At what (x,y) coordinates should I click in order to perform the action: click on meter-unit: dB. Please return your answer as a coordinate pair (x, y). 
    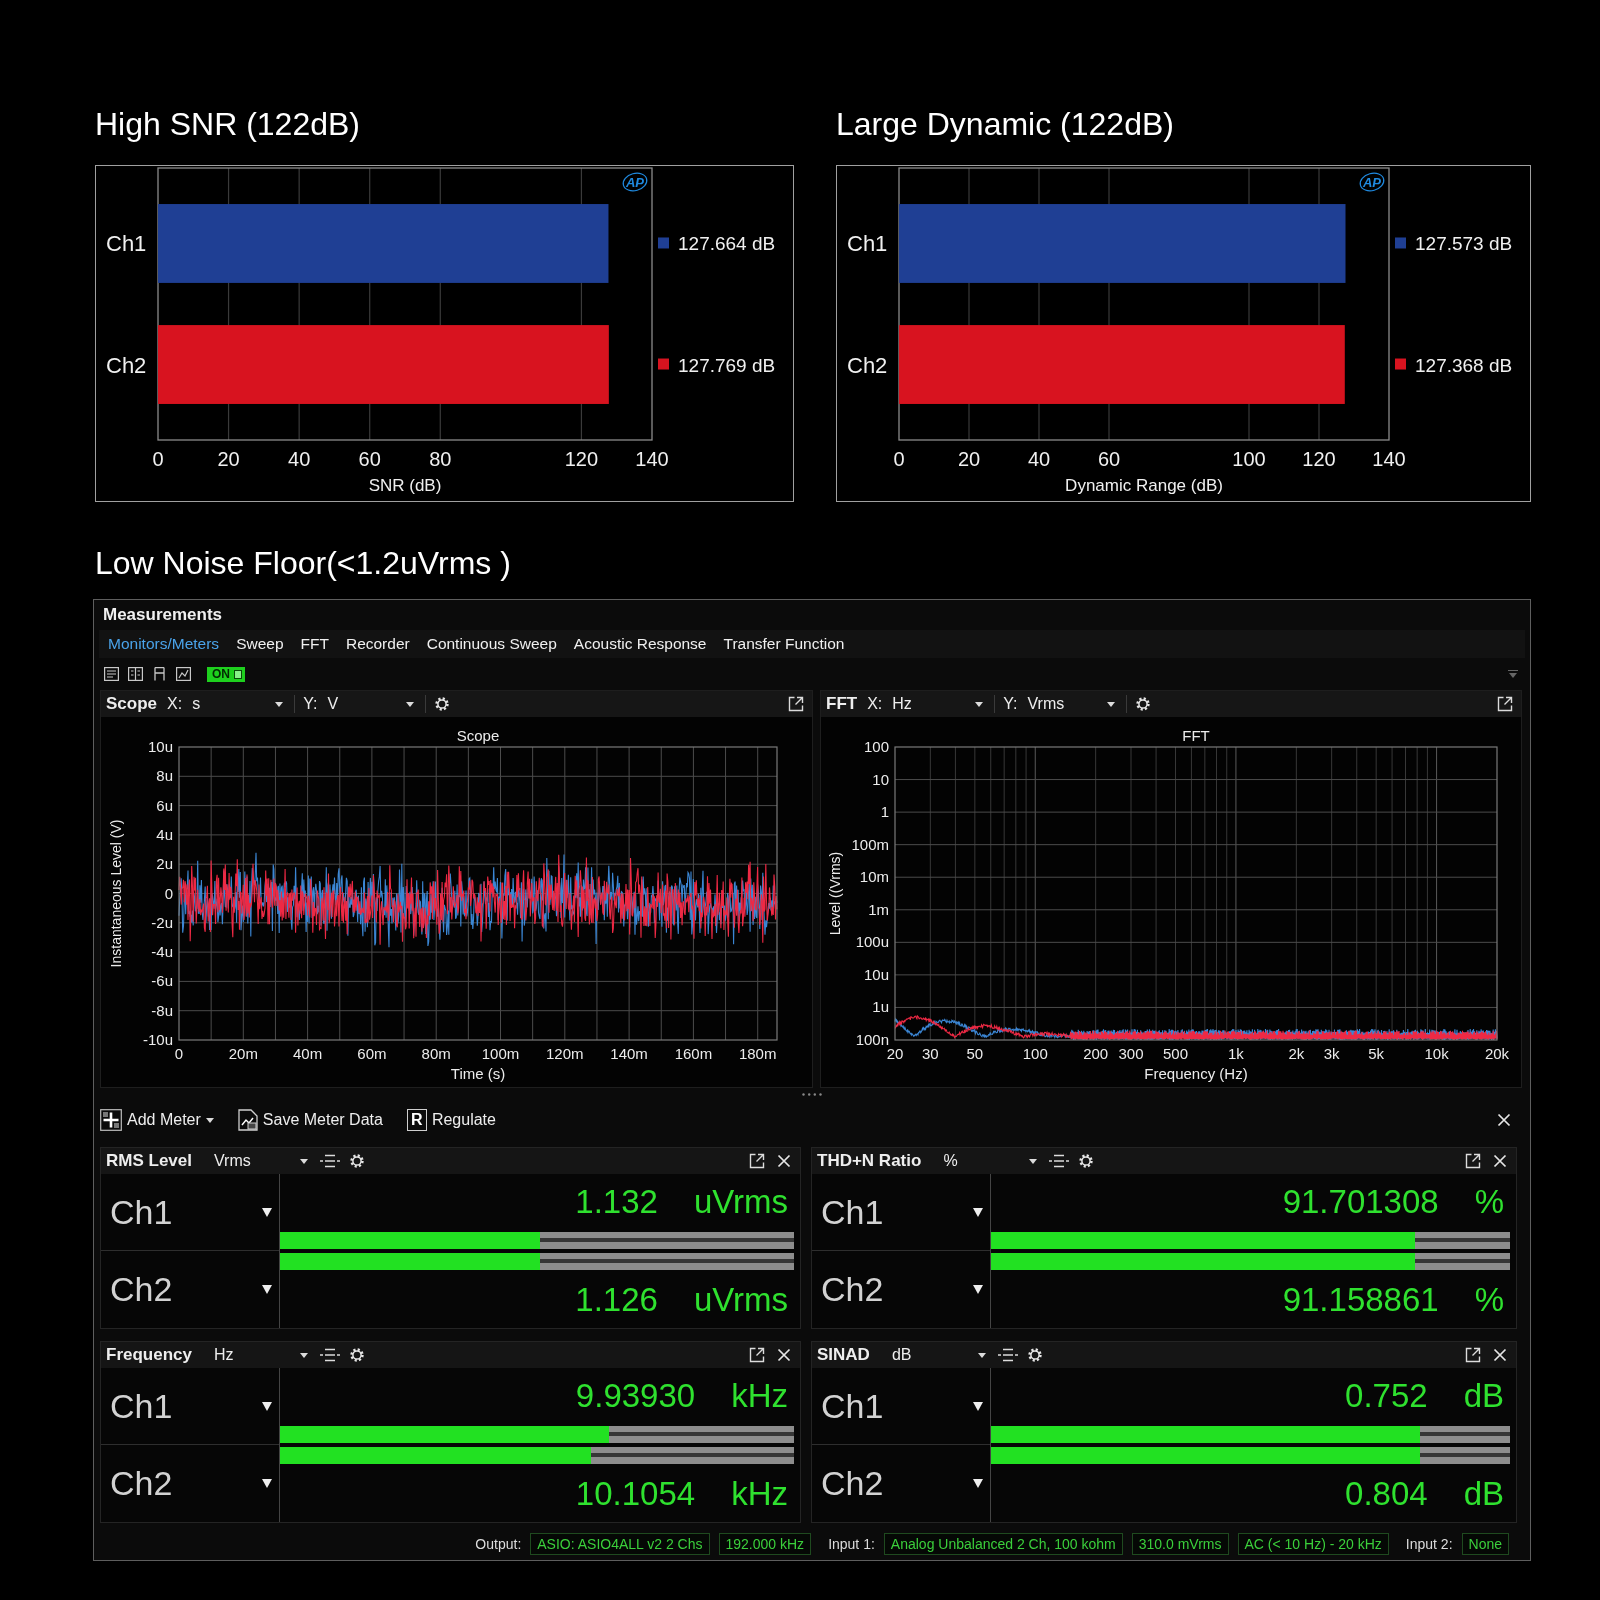
    Looking at the image, I should click on (1483, 1494).